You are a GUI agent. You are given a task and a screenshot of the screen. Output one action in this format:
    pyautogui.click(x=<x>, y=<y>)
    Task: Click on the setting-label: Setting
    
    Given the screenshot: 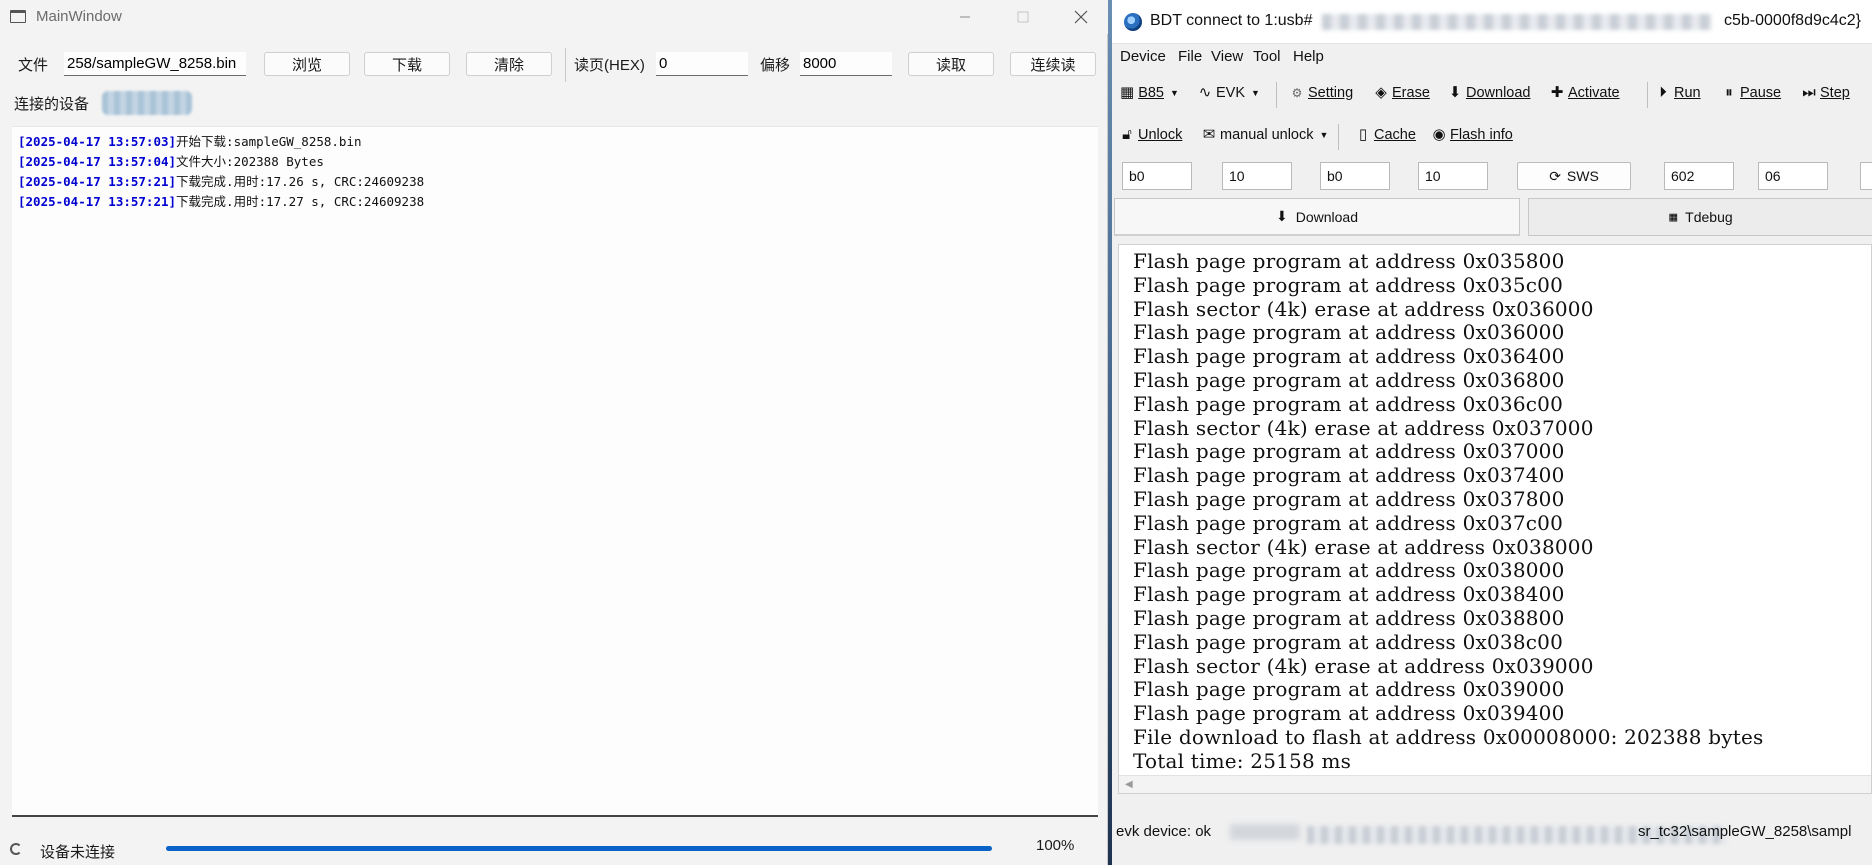 What is the action you would take?
    pyautogui.click(x=1331, y=93)
    